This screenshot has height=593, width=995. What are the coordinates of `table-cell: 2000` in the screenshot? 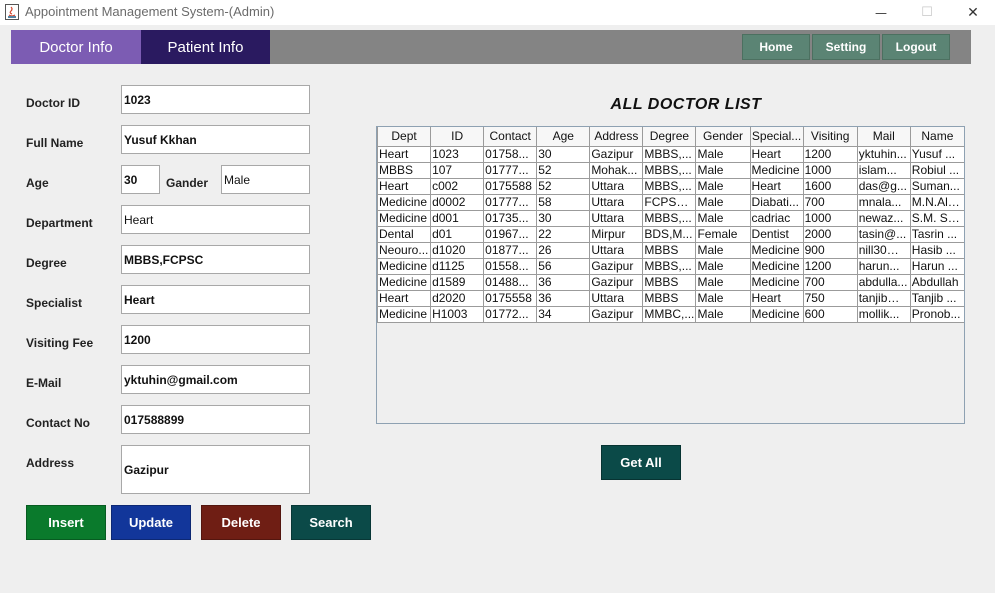 It's located at (830, 234).